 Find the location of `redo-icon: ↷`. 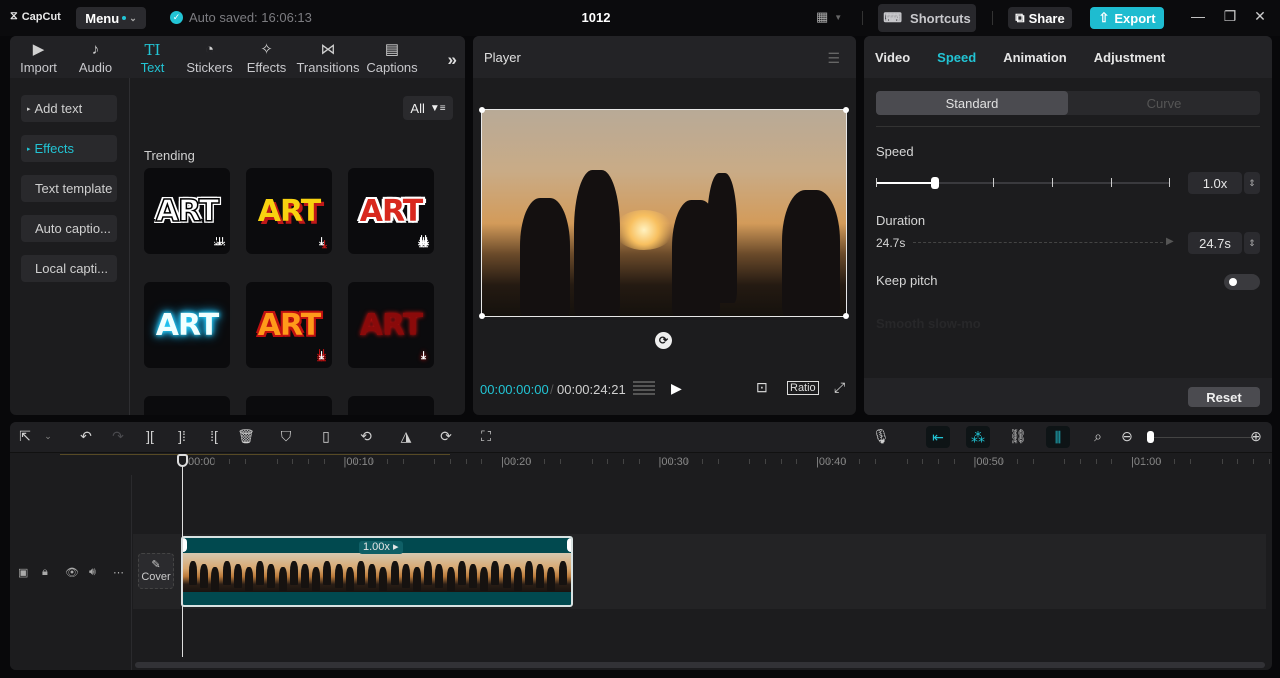

redo-icon: ↷ is located at coordinates (118, 436).